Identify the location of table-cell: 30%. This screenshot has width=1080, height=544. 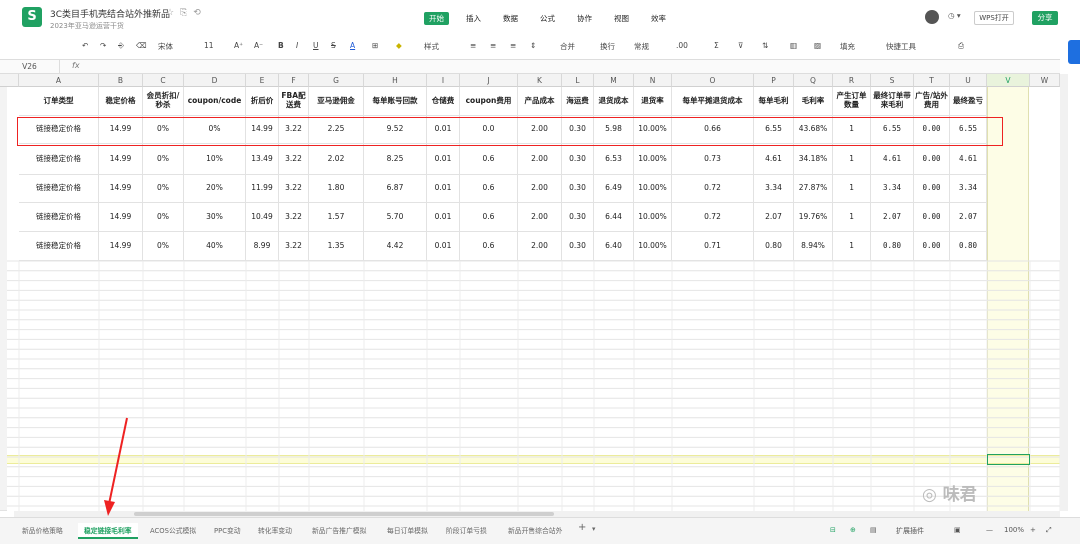
(215, 217).